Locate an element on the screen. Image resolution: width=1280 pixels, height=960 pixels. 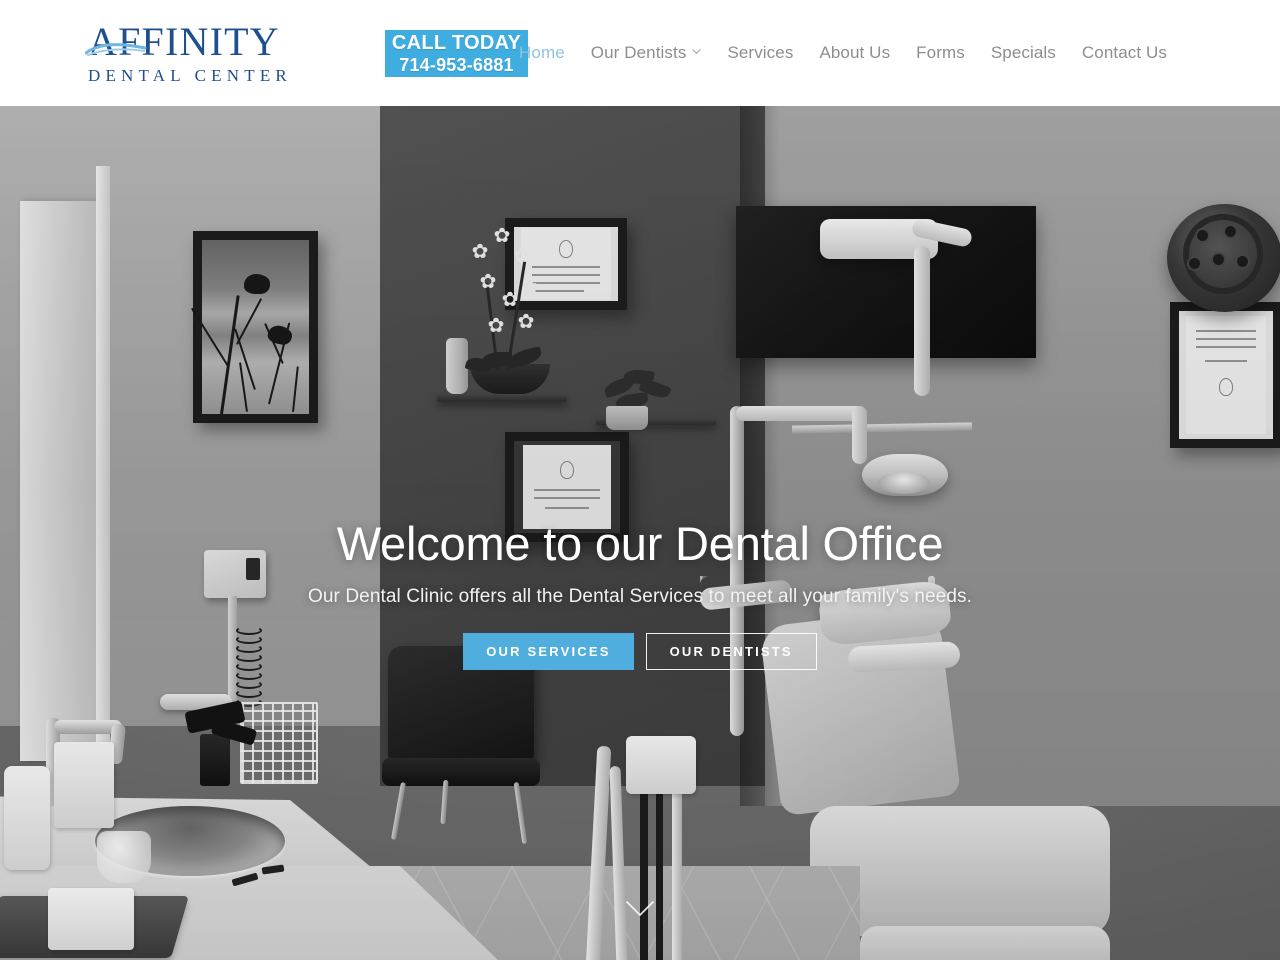
nav-label-contact-us: Contact Us is located at coordinates (1124, 52).